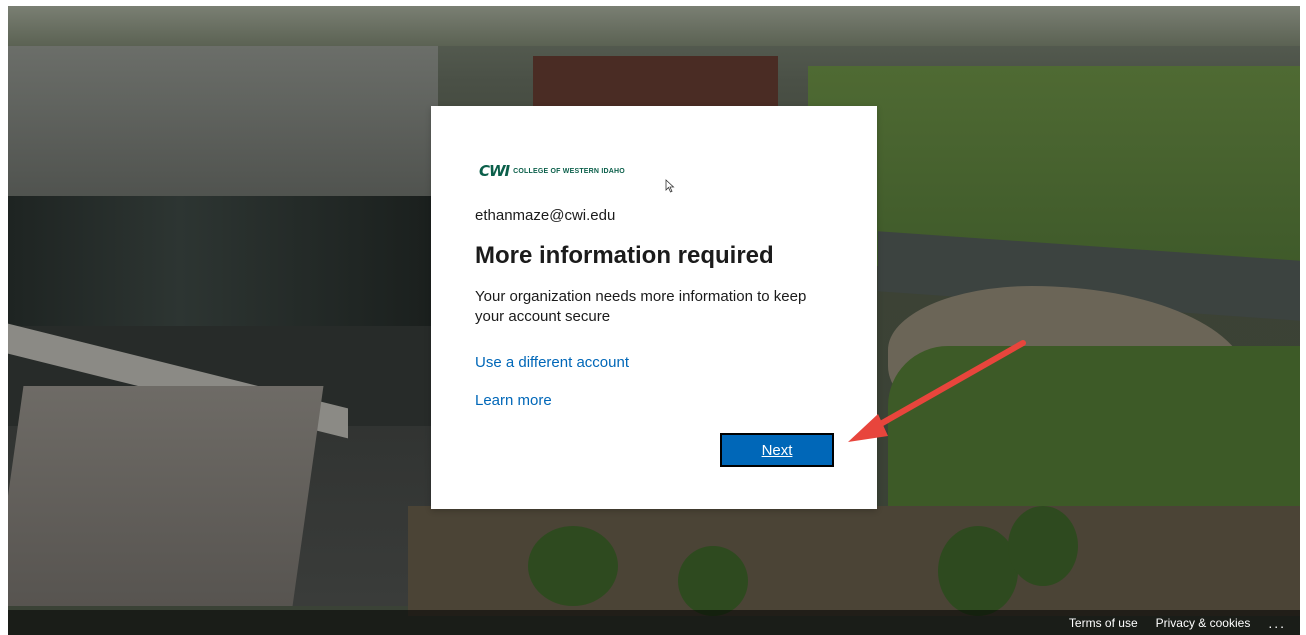 This screenshot has height=635, width=1306. I want to click on background-windows, so click(223, 261).